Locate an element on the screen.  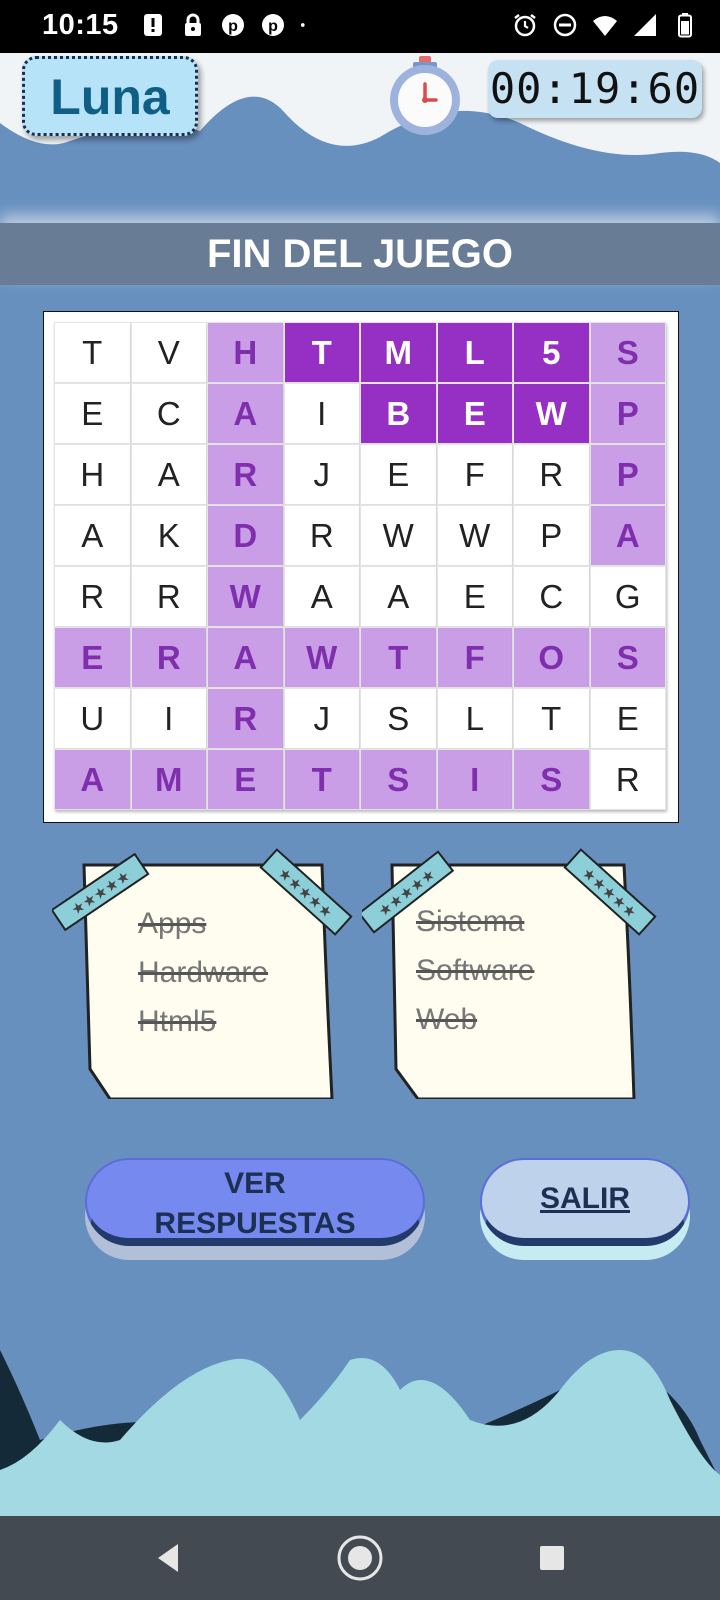
game-timer: 00:19:60 is located at coordinates (595, 89).